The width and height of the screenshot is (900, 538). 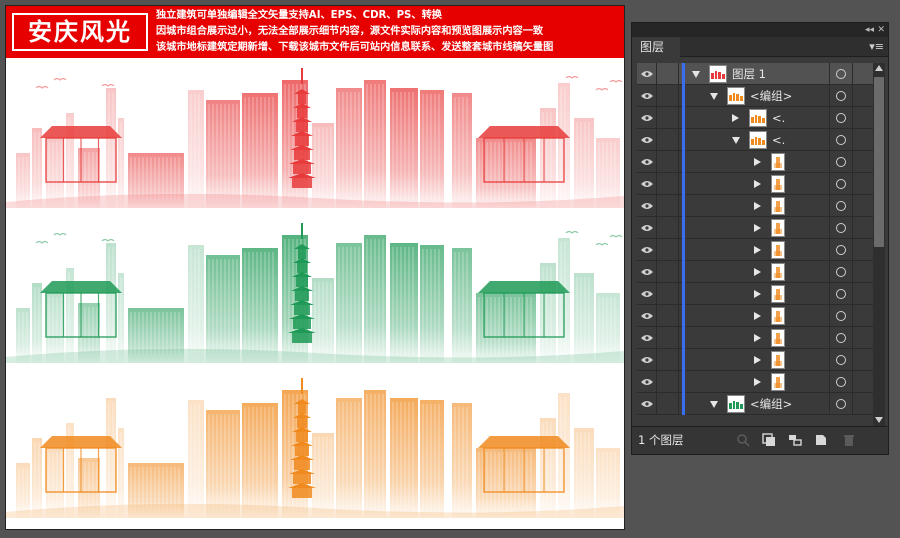 I want to click on scroll-up-arrow-icon, so click(x=879, y=68).